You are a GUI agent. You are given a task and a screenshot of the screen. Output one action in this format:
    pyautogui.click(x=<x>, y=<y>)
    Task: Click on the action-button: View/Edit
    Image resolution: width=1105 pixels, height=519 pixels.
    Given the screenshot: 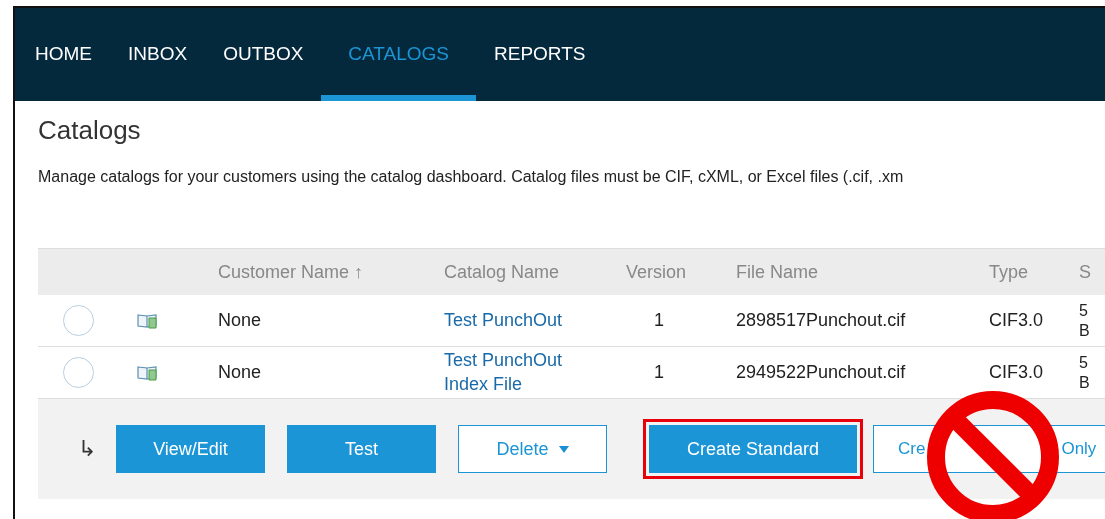 What is the action you would take?
    pyautogui.click(x=190, y=449)
    